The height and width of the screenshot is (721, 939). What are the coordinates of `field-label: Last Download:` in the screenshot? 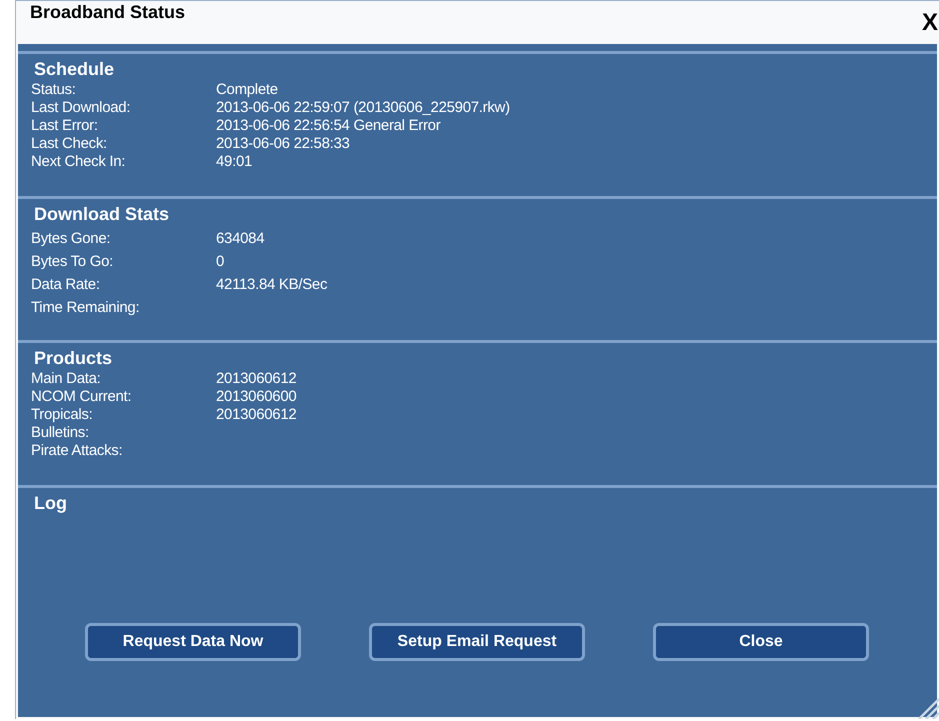 It's located at (81, 109).